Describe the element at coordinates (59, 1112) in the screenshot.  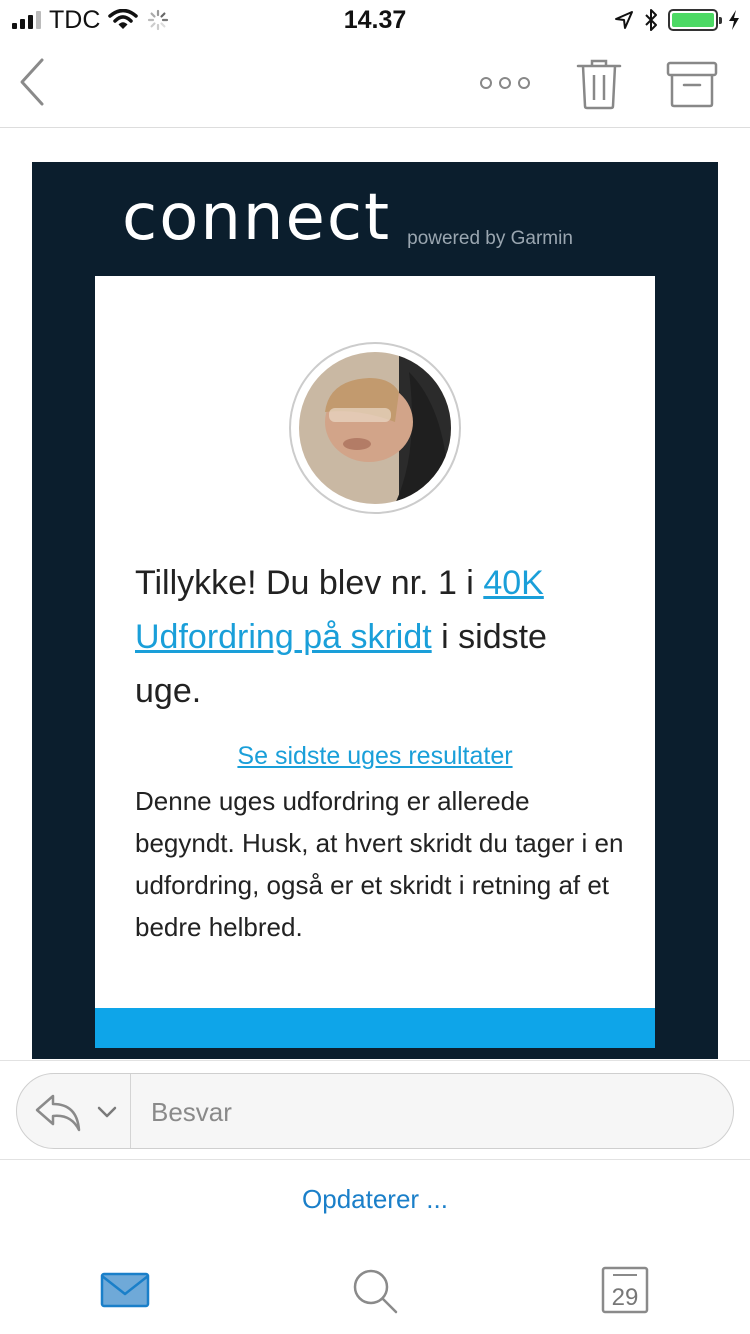
I see `reply-icon` at that location.